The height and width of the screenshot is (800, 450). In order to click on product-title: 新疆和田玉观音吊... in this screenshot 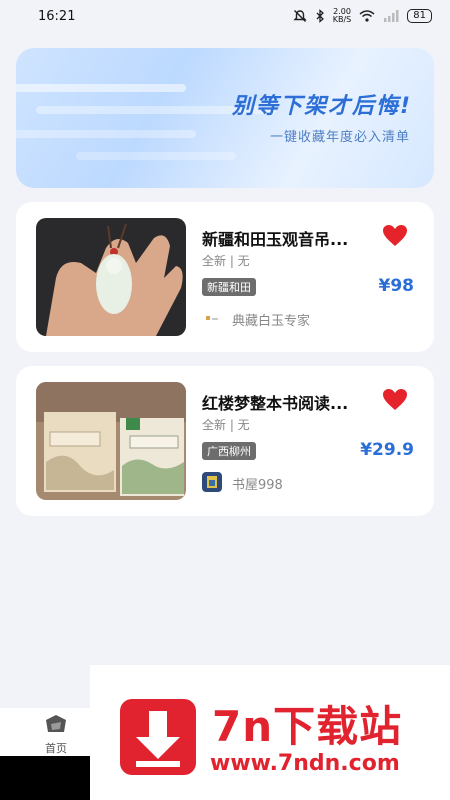, I will do `click(288, 238)`.